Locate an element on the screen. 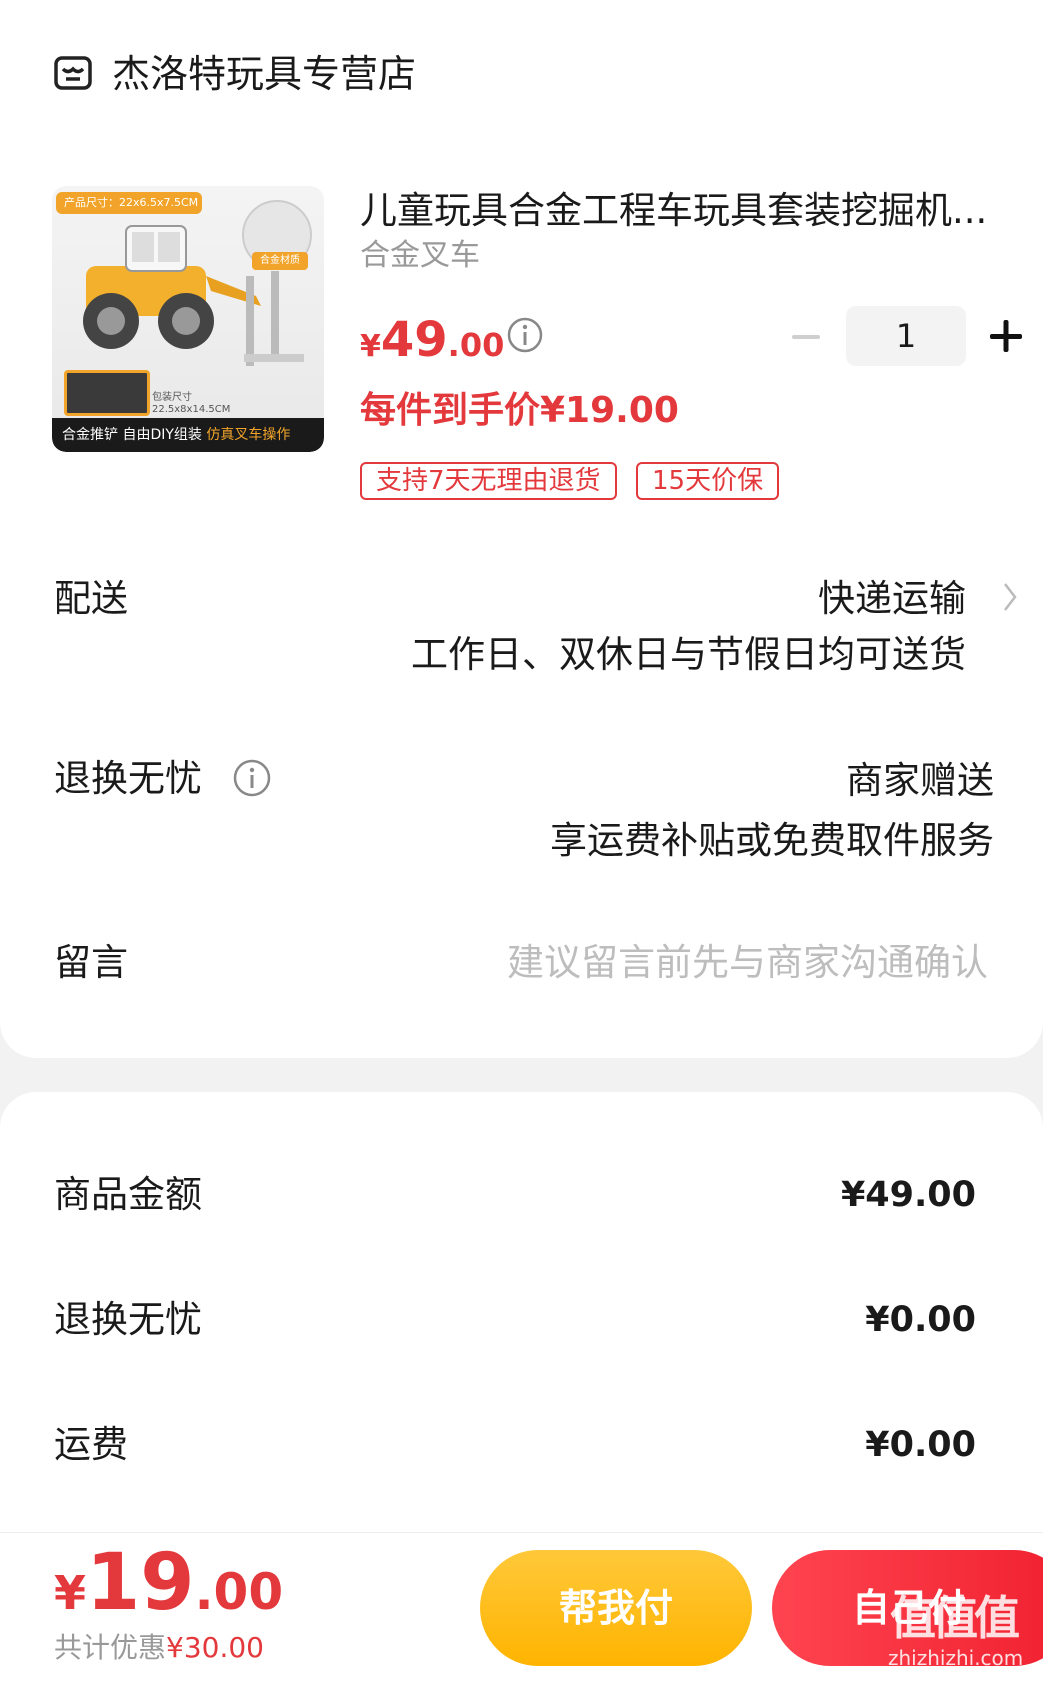 This screenshot has height=1681, width=1043. price-info-icon is located at coordinates (525, 335).